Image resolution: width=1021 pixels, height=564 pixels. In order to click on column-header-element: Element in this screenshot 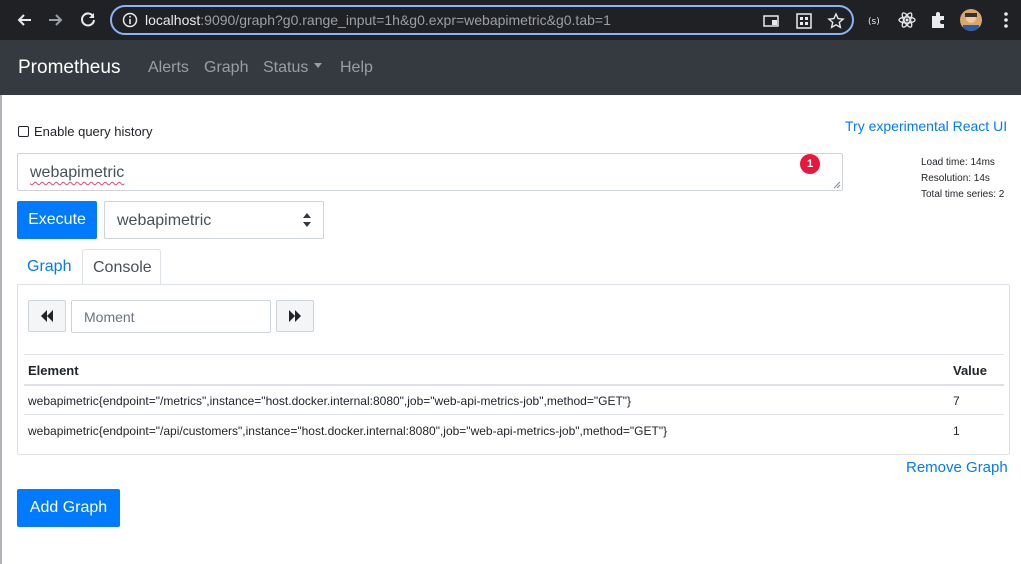, I will do `click(53, 370)`.